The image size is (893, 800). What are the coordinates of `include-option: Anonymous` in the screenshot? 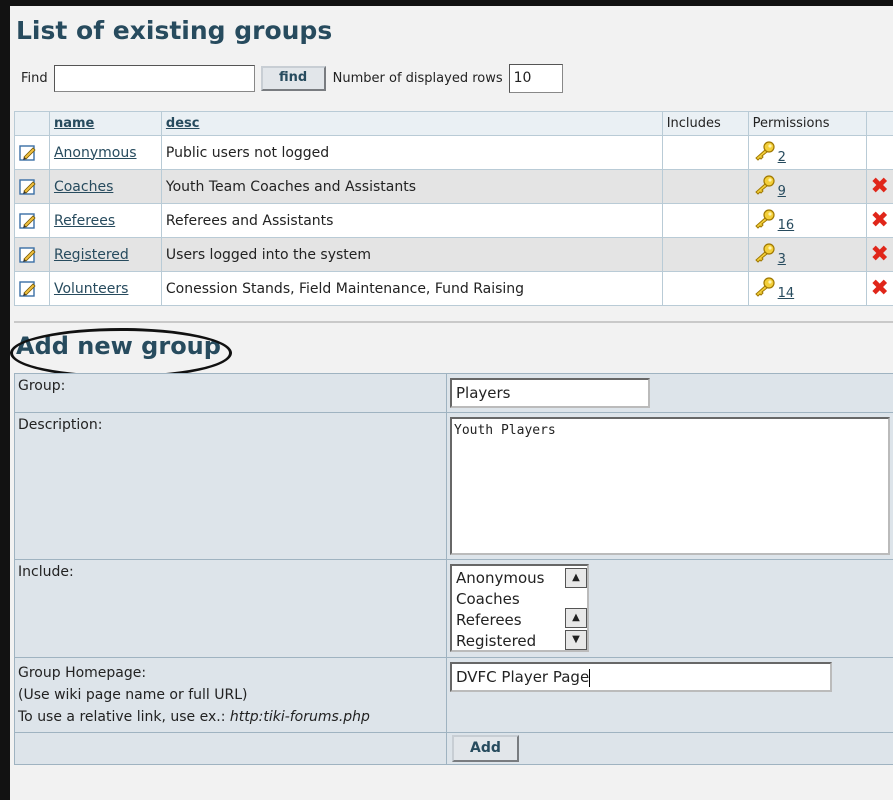 It's located at (508, 578).